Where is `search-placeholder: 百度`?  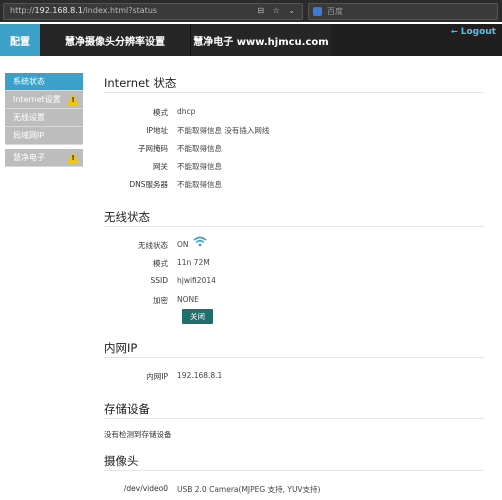
search-placeholder: 百度 is located at coordinates (335, 11).